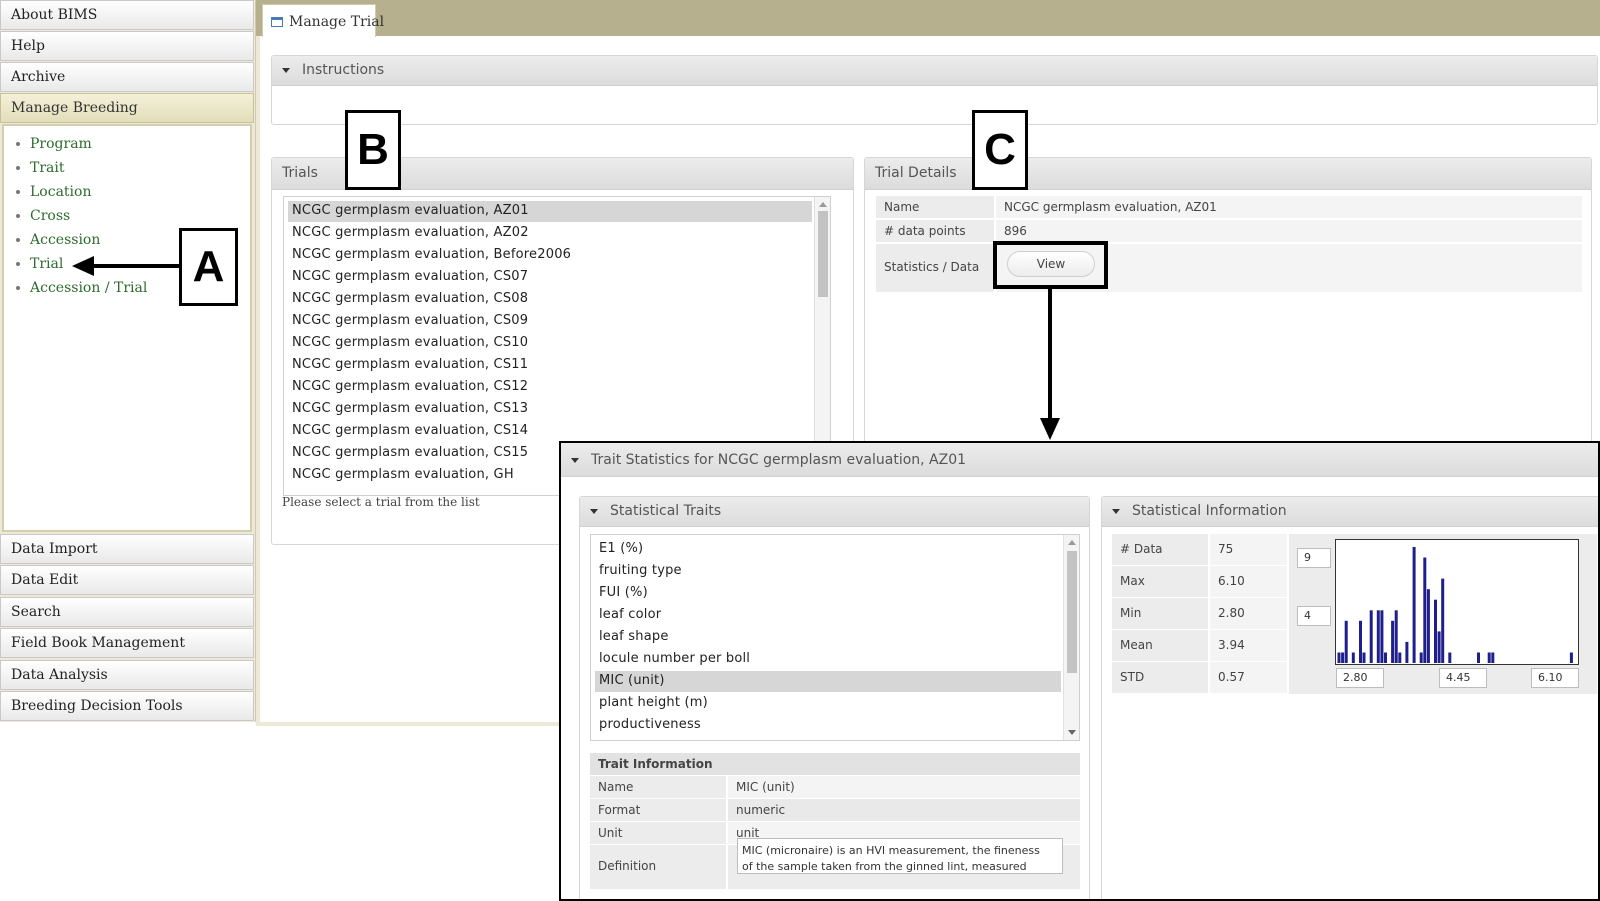 This screenshot has width=1600, height=901. What do you see at coordinates (1160, 549) in the screenshot?
I see `stat-key: # Data` at bounding box center [1160, 549].